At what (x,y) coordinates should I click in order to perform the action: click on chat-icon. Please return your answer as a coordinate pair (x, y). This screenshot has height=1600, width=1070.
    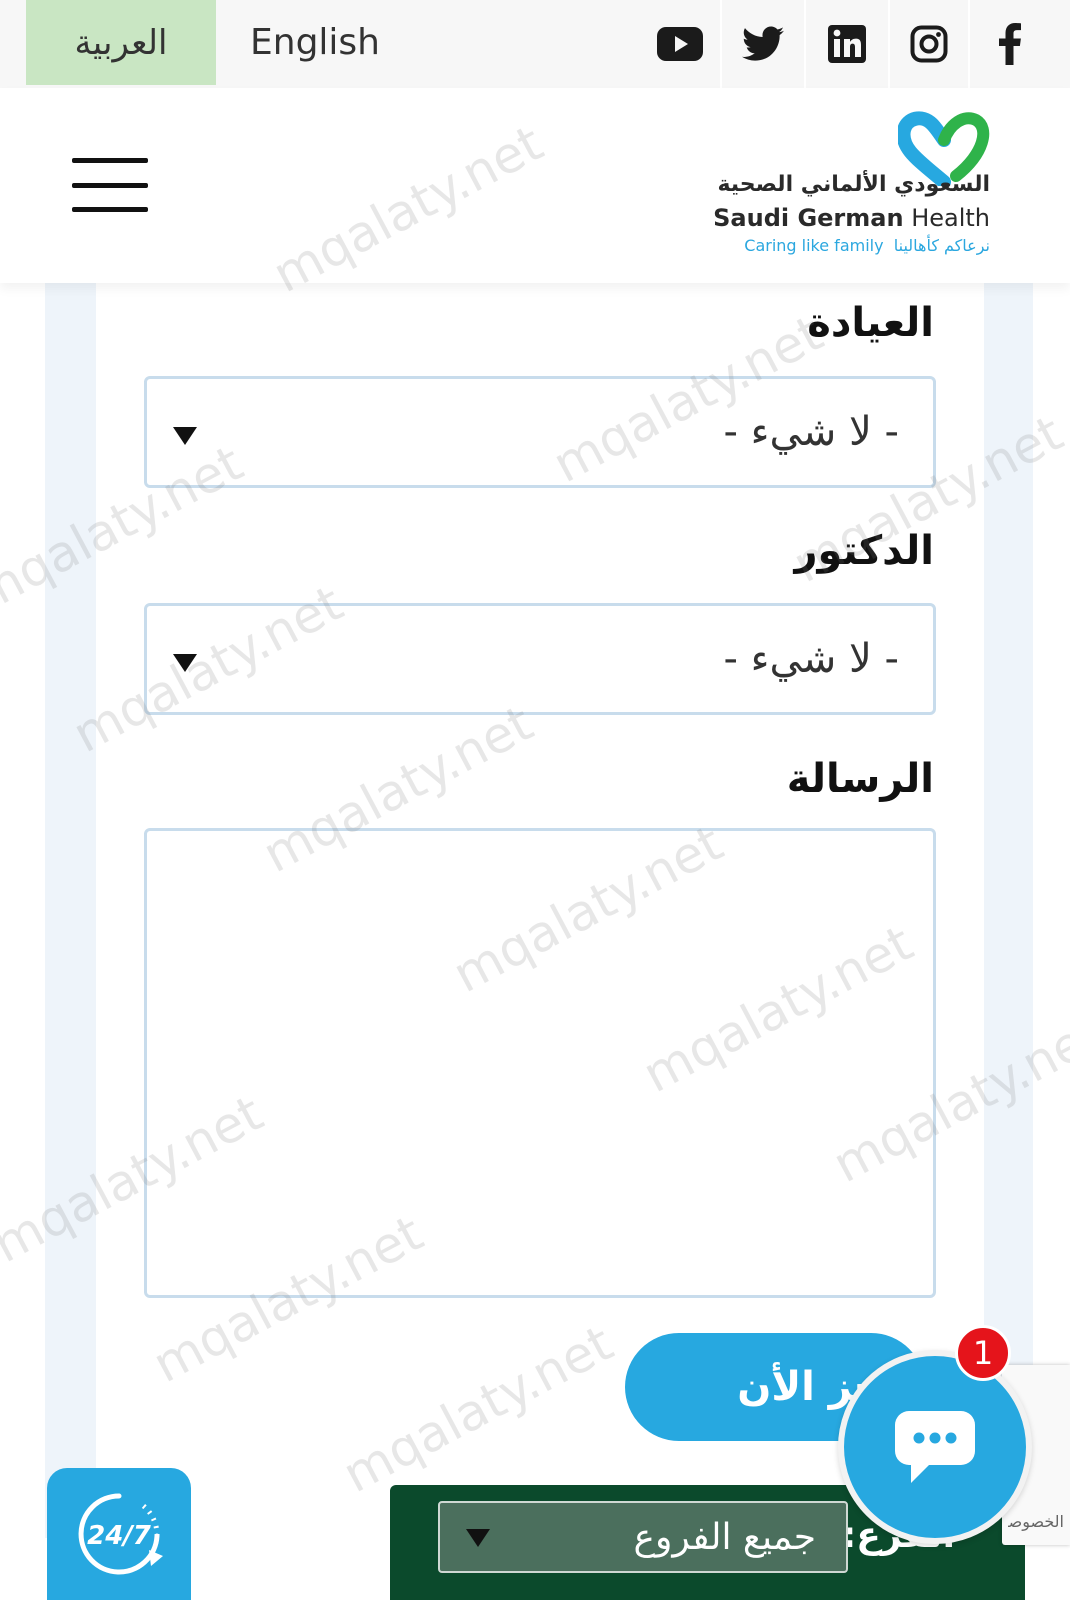
    Looking at the image, I should click on (935, 1447).